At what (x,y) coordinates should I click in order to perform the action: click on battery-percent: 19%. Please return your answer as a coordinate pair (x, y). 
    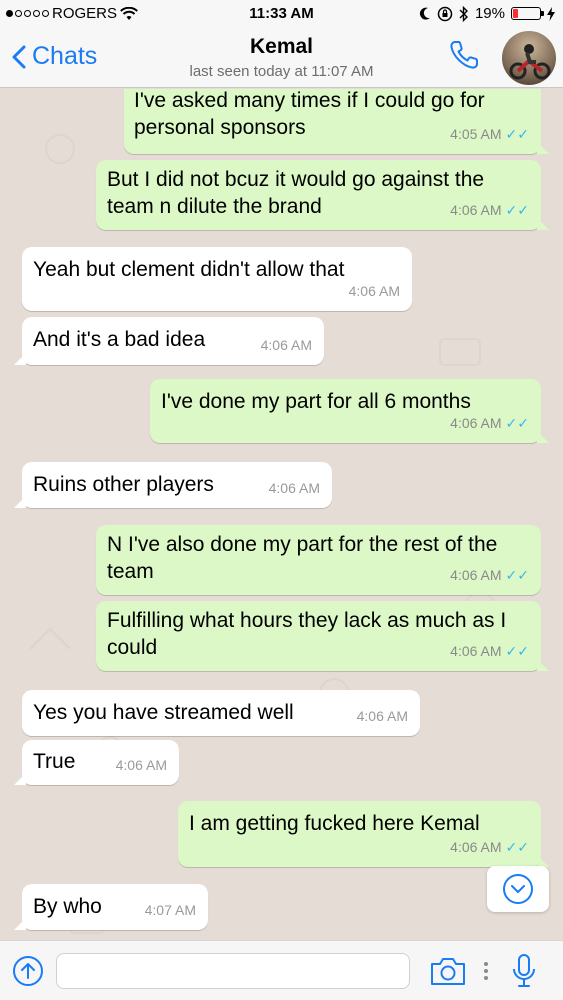
    Looking at the image, I should click on (489, 13).